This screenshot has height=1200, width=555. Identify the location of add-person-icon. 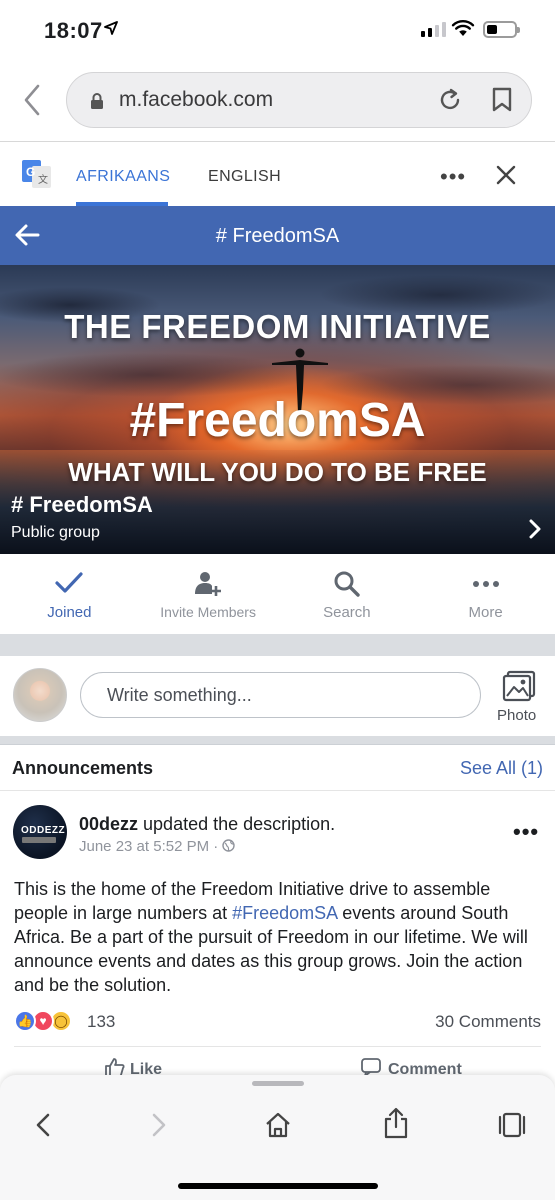
(208, 584).